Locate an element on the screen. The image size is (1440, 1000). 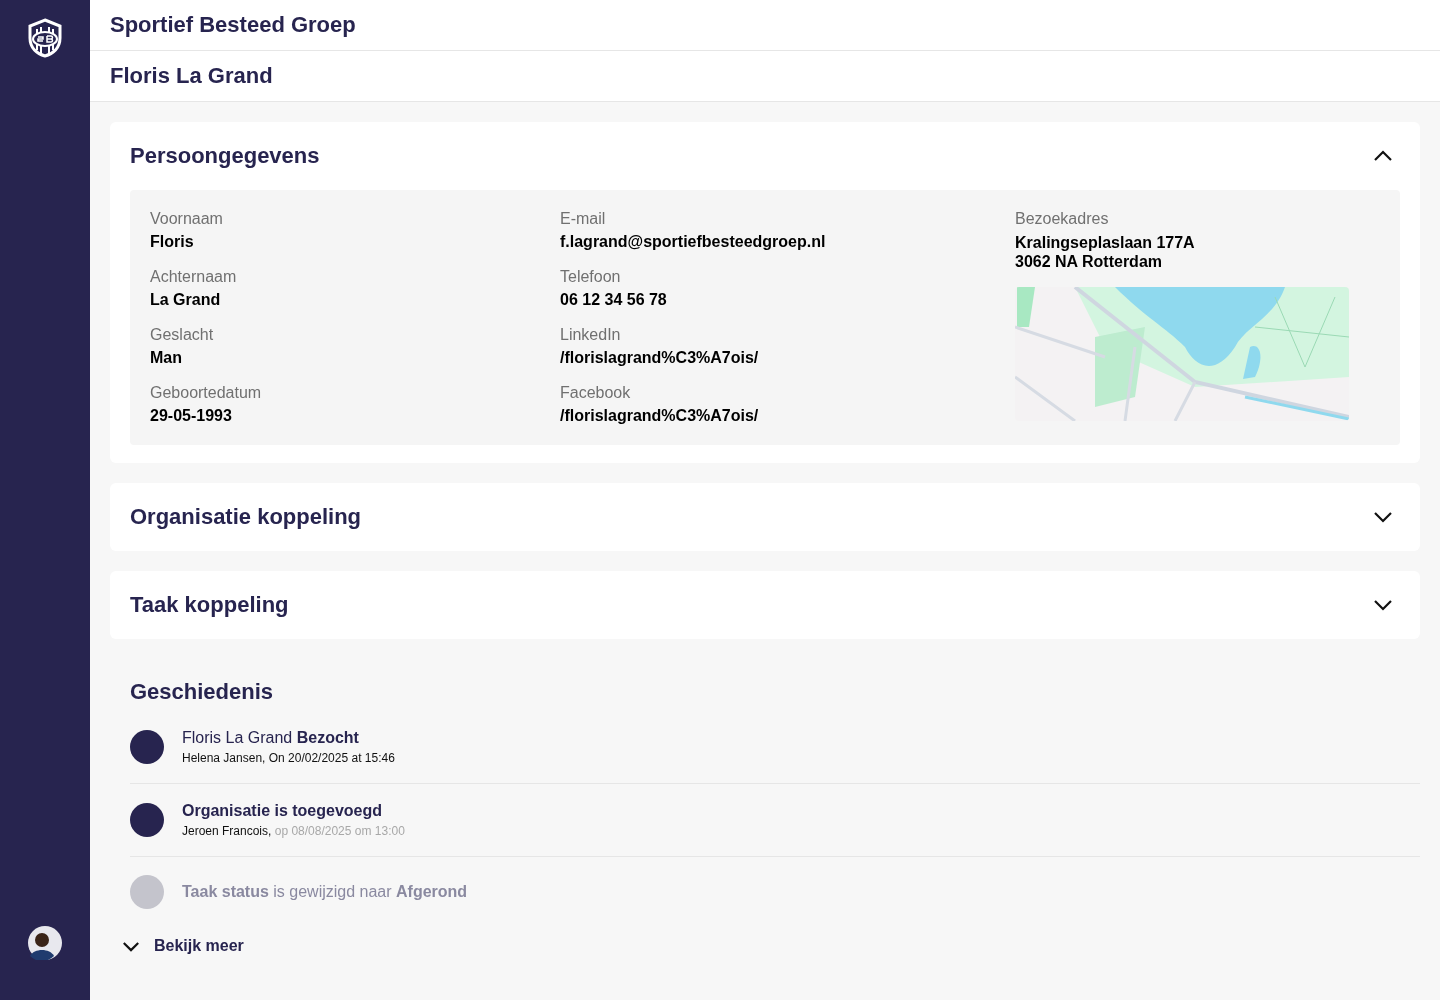
shield-logo-icon is located at coordinates (45, 38).